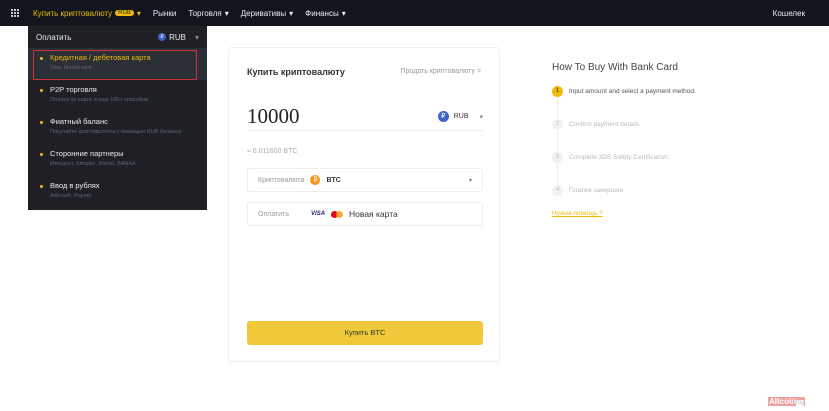  Describe the element at coordinates (99, 100) in the screenshot. I see `option-subtitle: Оплата по карте и еще 100+ способов` at that location.